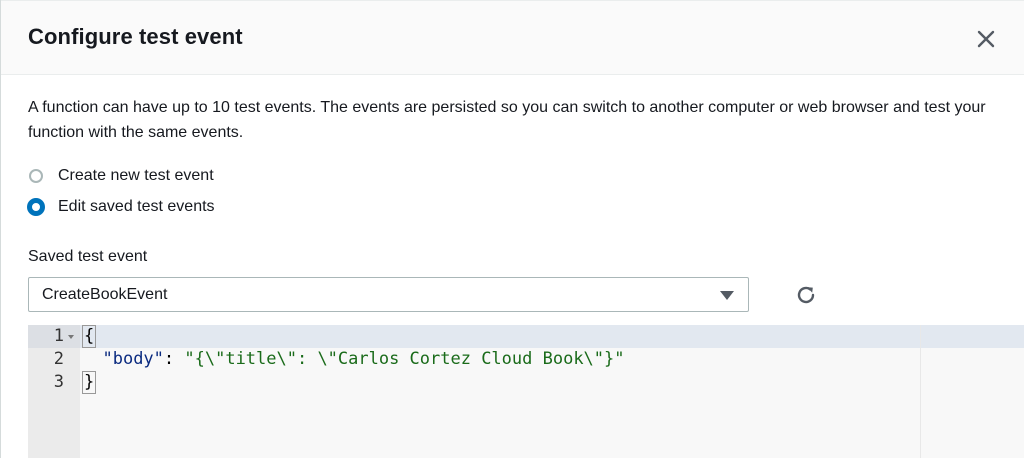  I want to click on line-number: 1, so click(58, 336).